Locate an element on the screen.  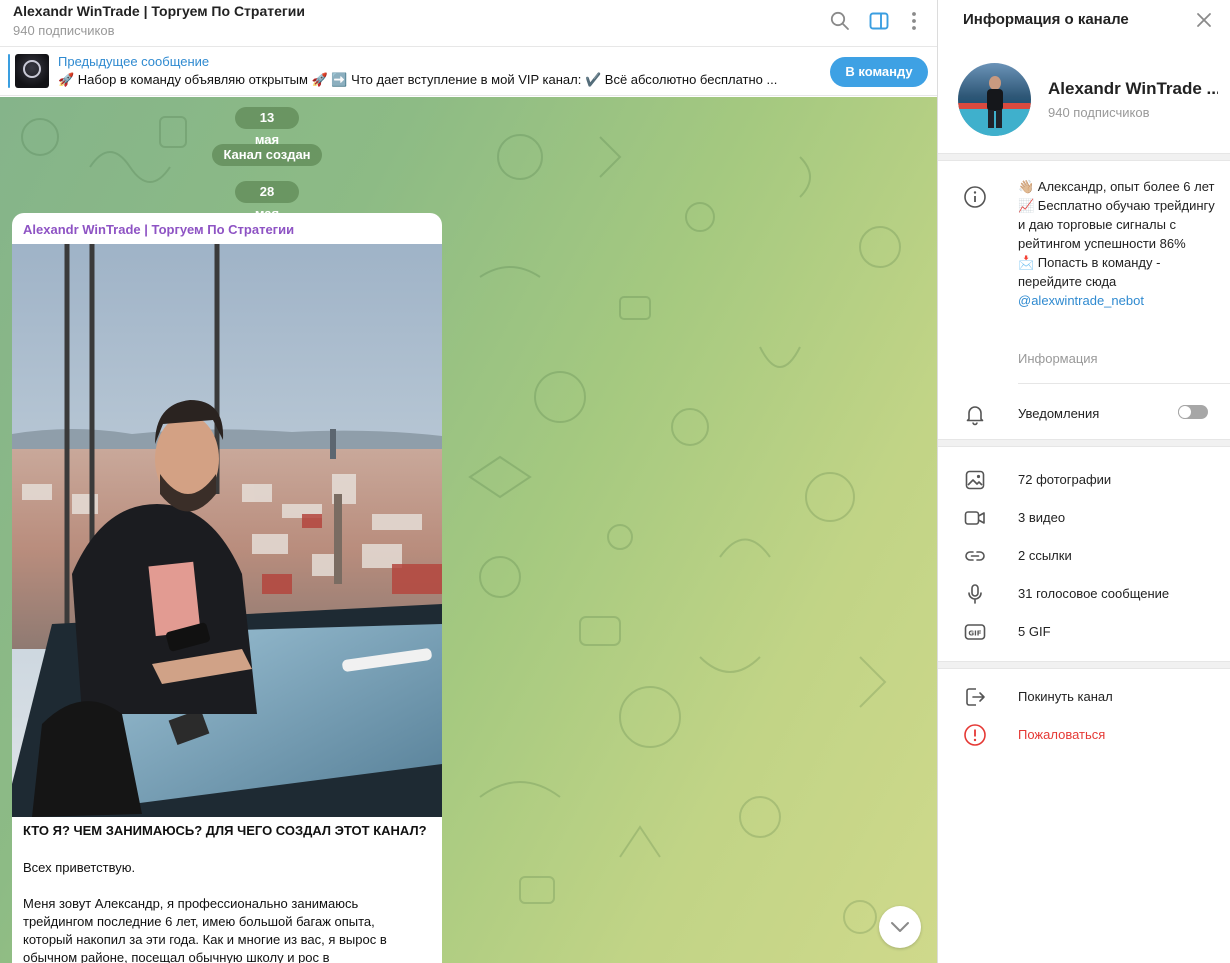
scroll-to-bottom-button is located at coordinates (900, 927).